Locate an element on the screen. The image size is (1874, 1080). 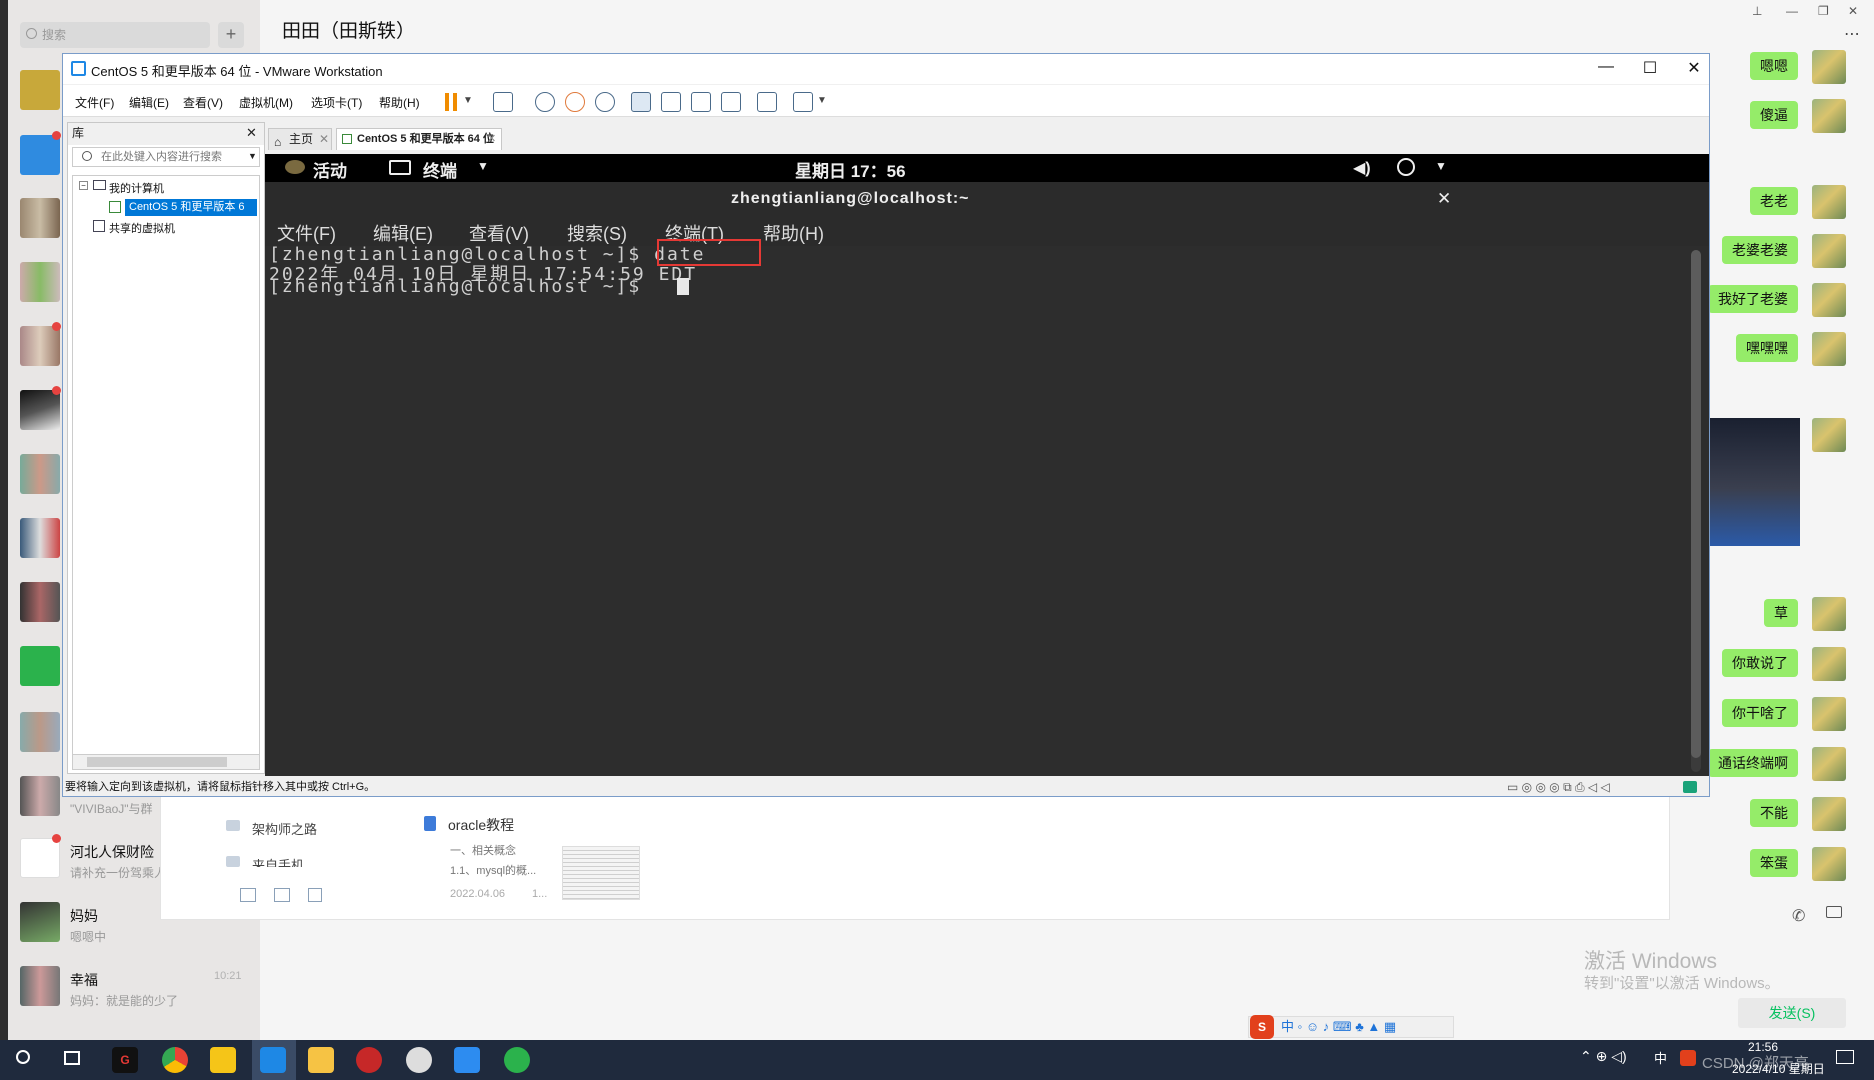
pin-icon: ⊥ is located at coordinates (1757, 11).